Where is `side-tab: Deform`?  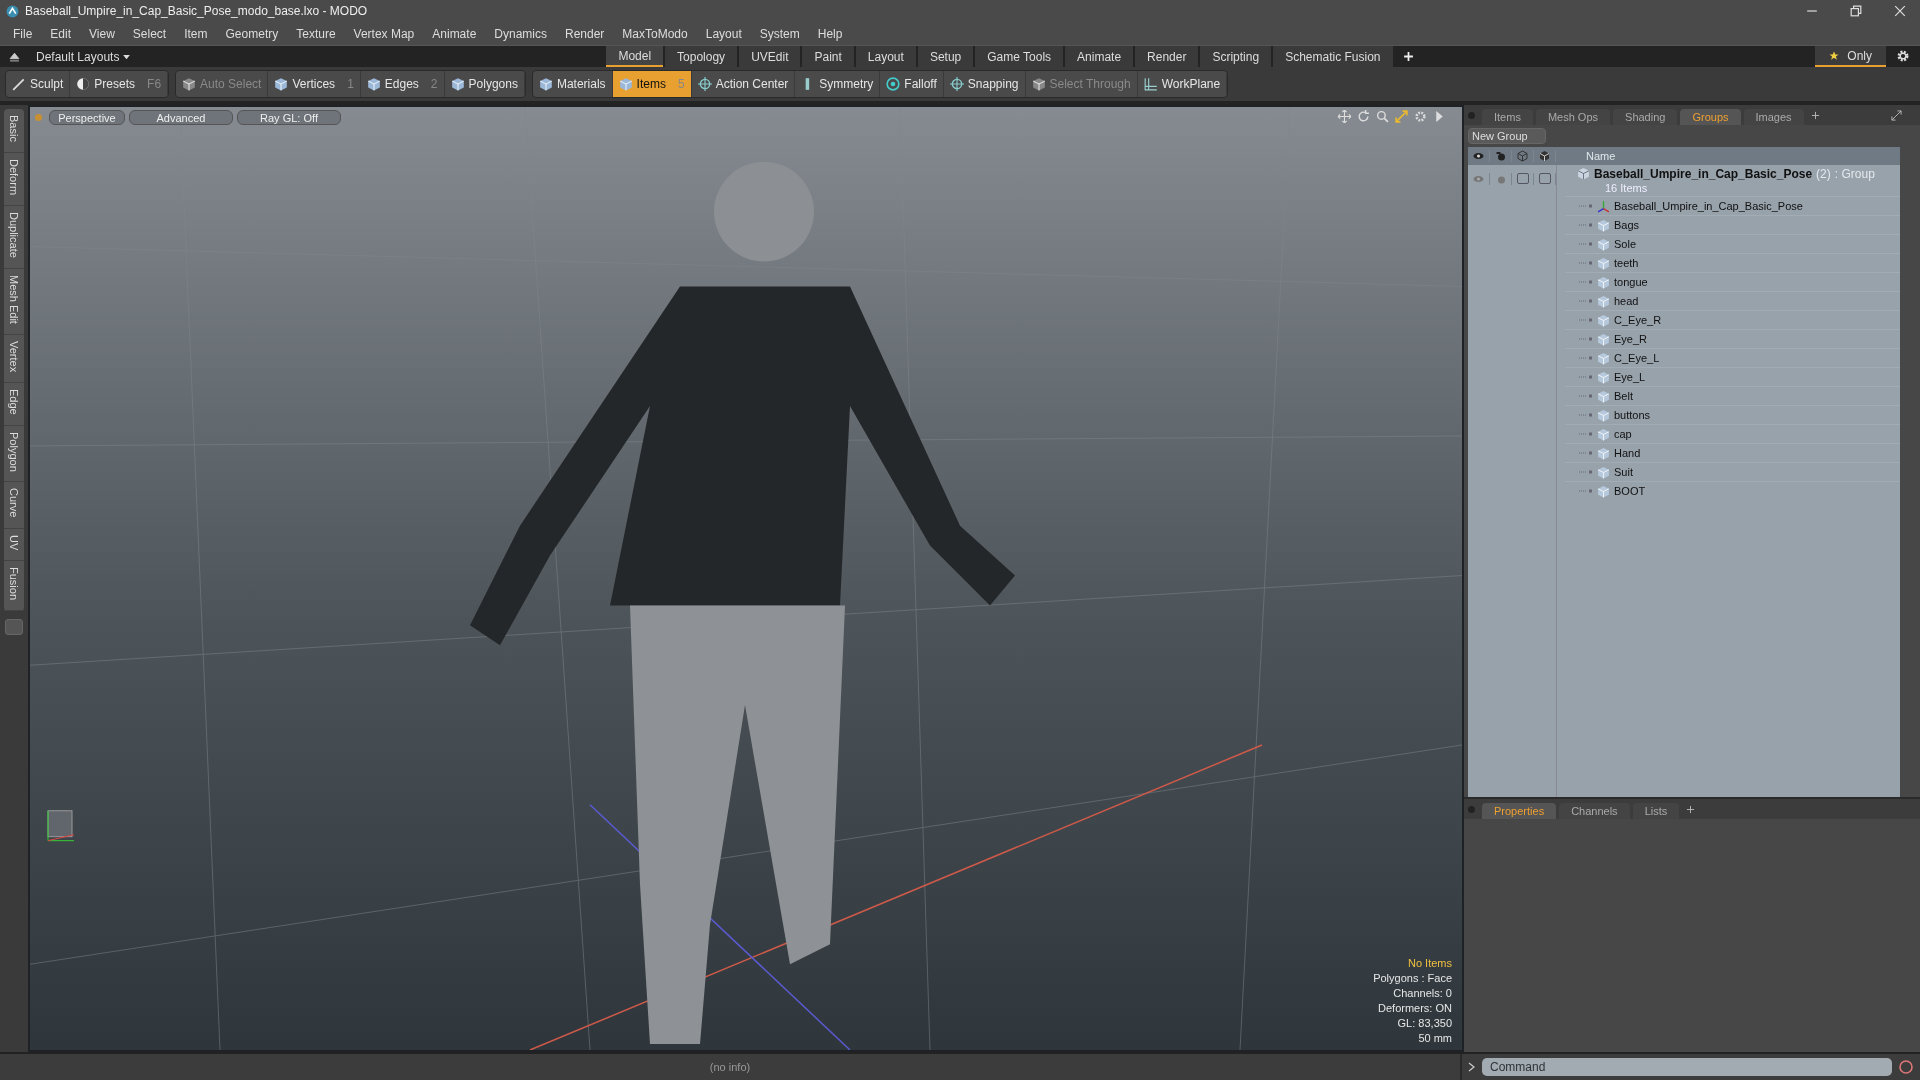 side-tab: Deform is located at coordinates (14, 179).